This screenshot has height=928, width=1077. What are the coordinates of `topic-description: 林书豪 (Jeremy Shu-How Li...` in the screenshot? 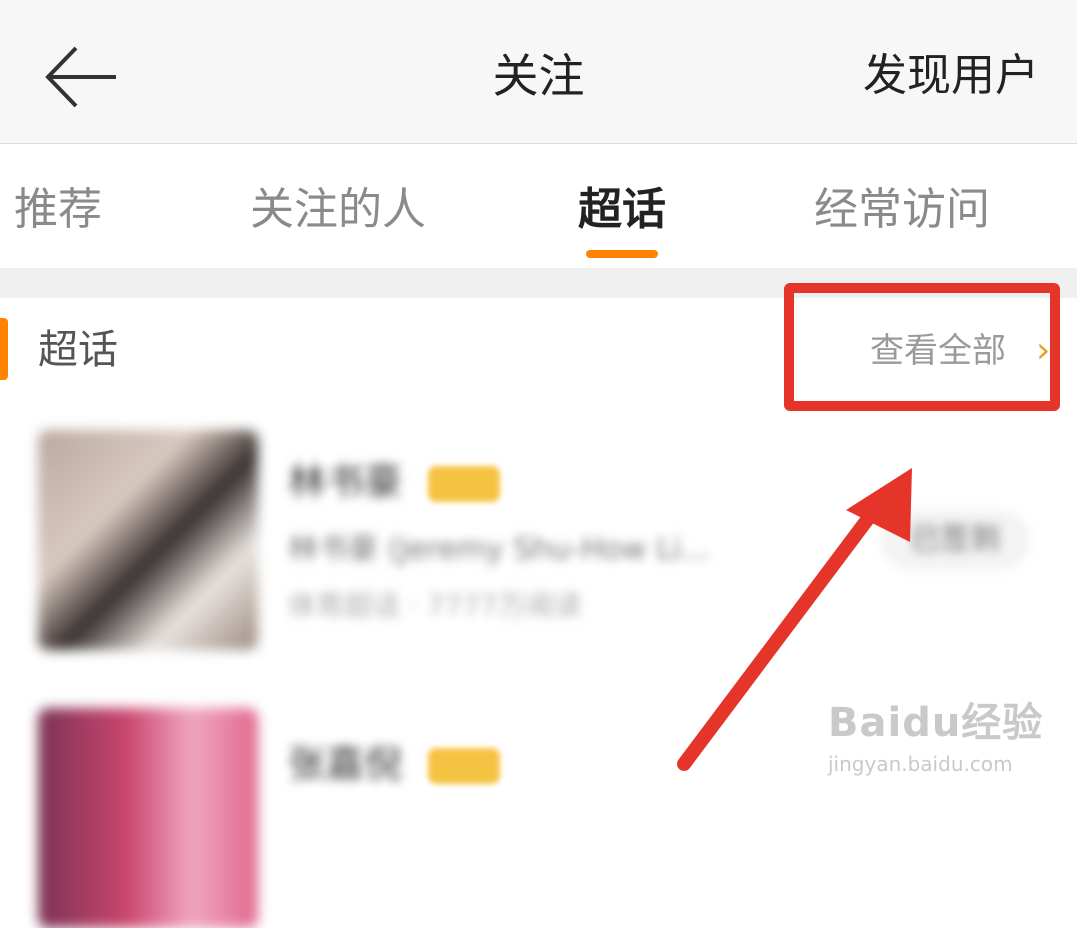 It's located at (499, 549).